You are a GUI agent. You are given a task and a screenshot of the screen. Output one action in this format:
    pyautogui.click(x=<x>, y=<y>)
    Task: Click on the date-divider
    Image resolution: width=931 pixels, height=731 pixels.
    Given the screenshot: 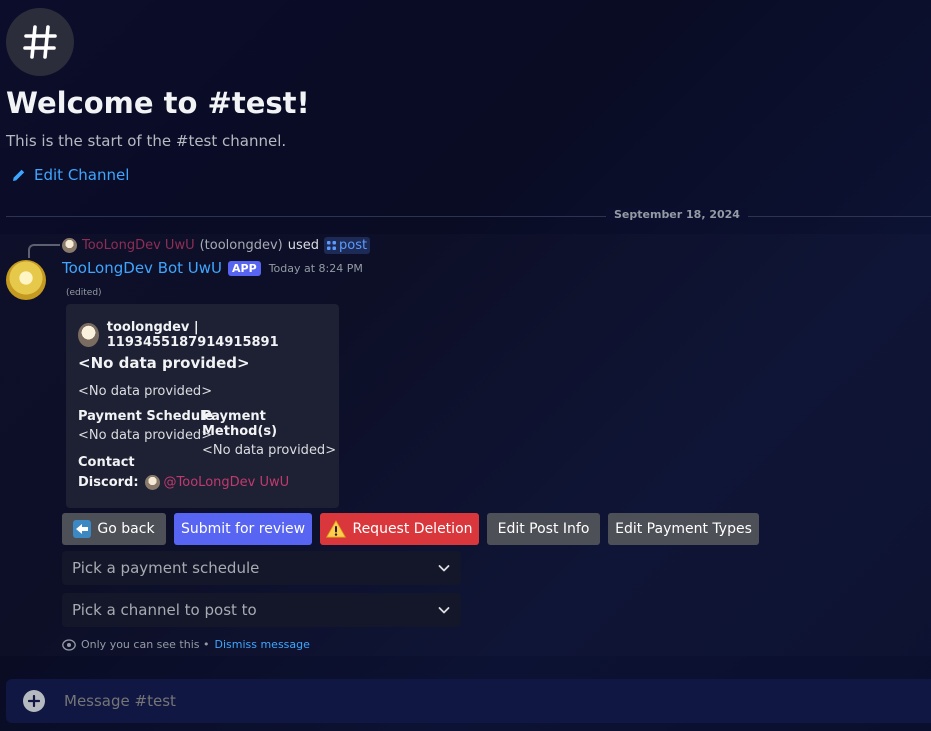 What is the action you would take?
    pyautogui.click(x=468, y=216)
    